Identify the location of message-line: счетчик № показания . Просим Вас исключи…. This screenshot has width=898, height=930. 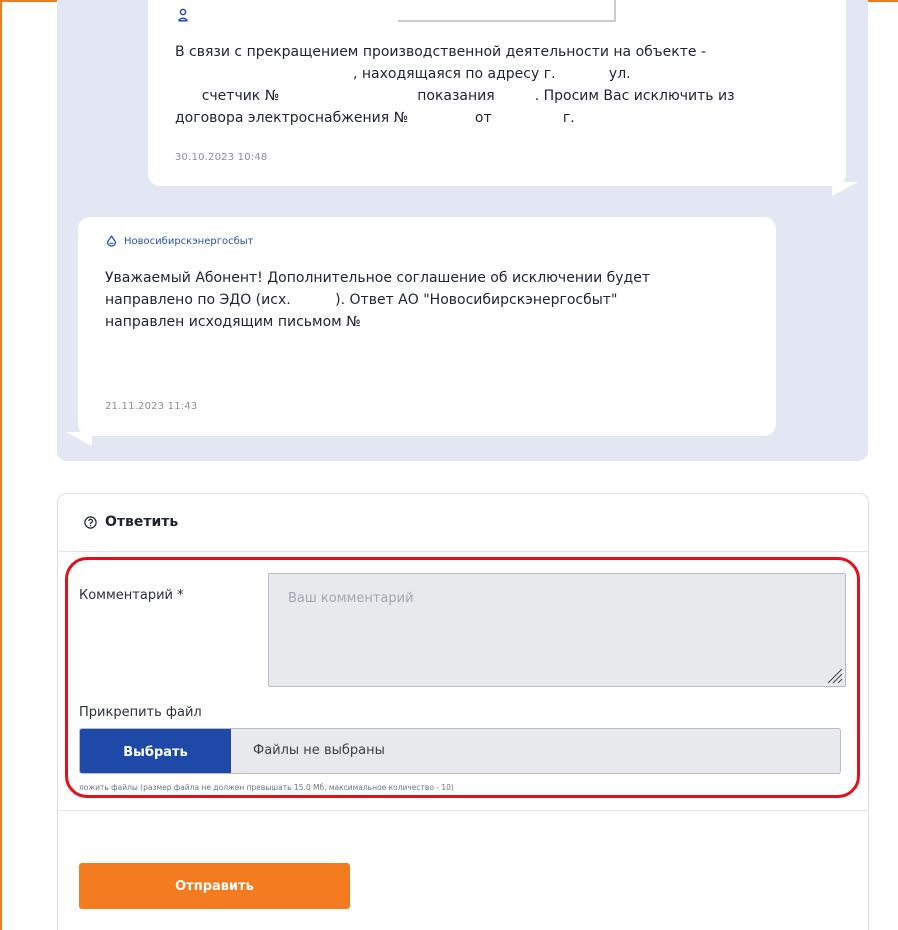
(455, 96).